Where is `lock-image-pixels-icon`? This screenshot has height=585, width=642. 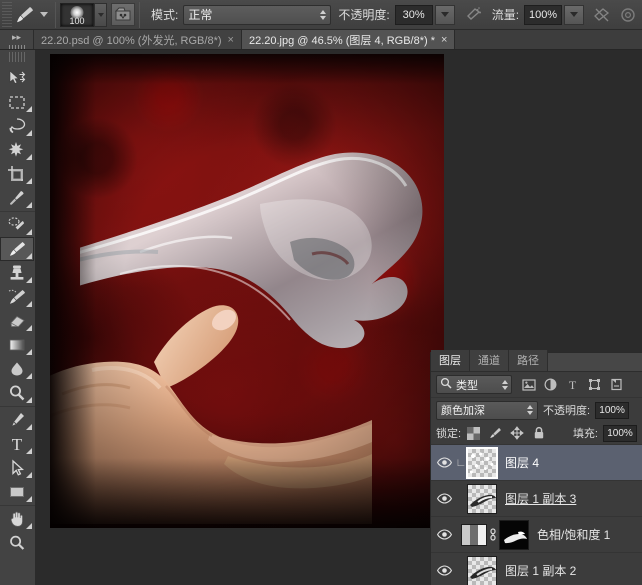
lock-image-pixels-icon is located at coordinates (495, 433).